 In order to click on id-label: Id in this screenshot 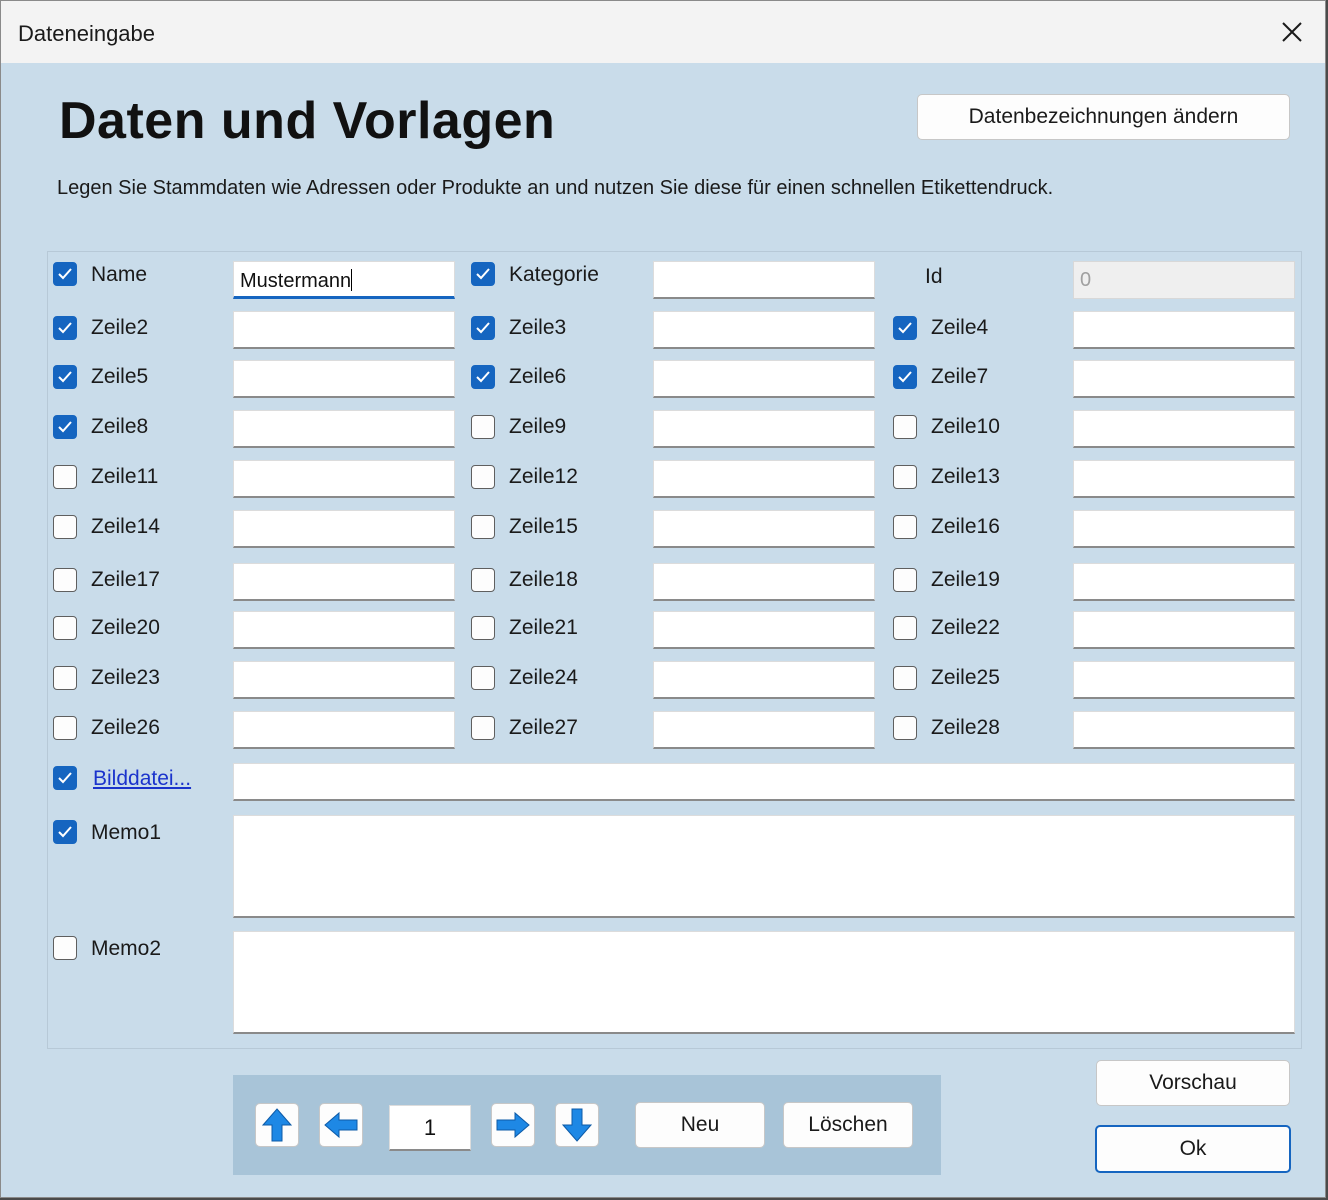, I will do `click(934, 276)`.